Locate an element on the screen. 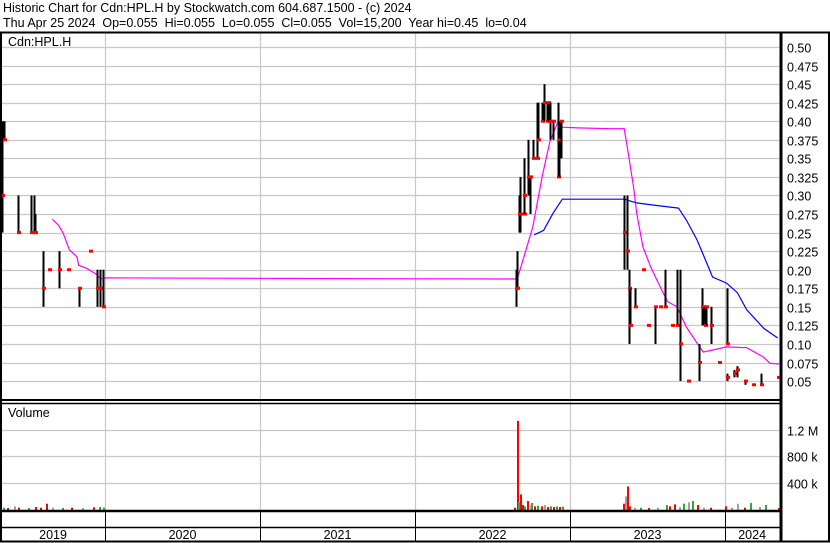  price-tick-label: 0.40 is located at coordinates (799, 123).